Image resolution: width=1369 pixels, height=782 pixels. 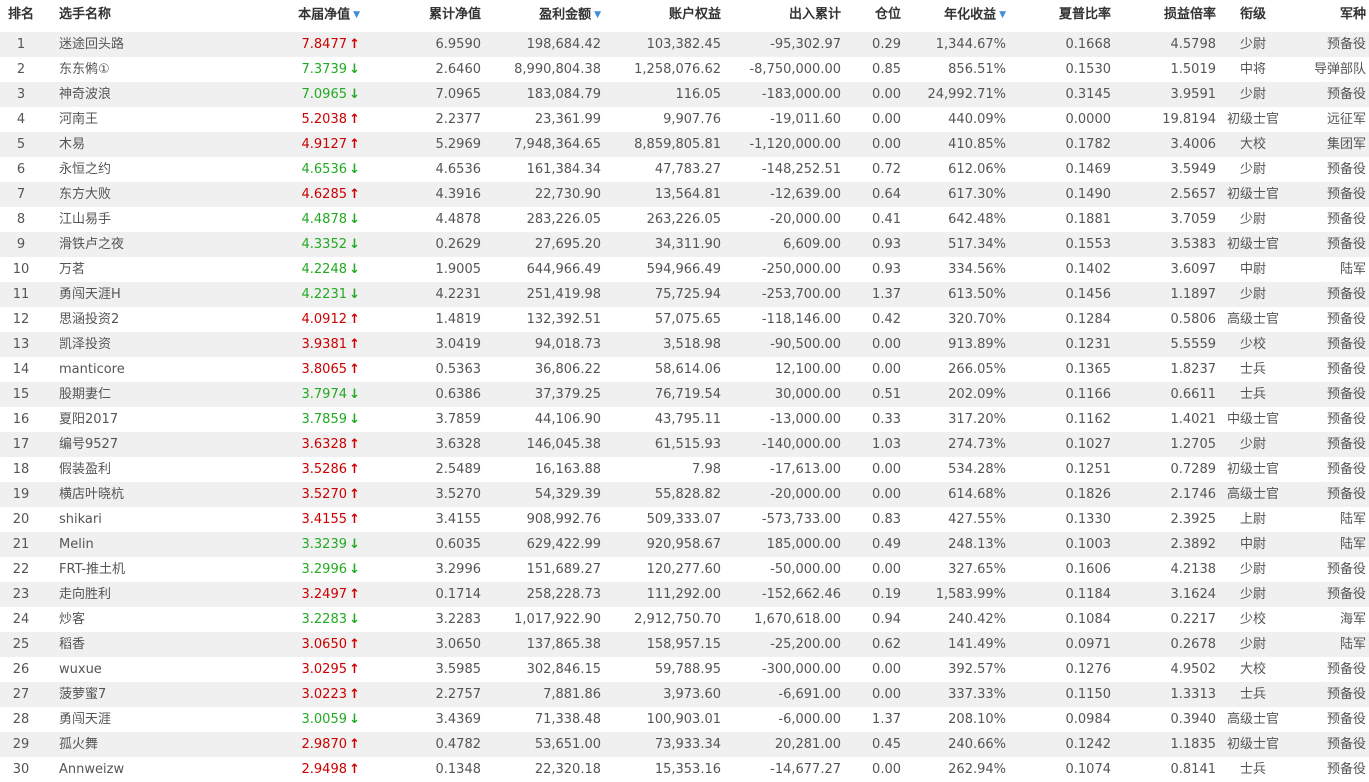 What do you see at coordinates (1088, 119) in the screenshot?
I see `sharpe-cell: 0.0000` at bounding box center [1088, 119].